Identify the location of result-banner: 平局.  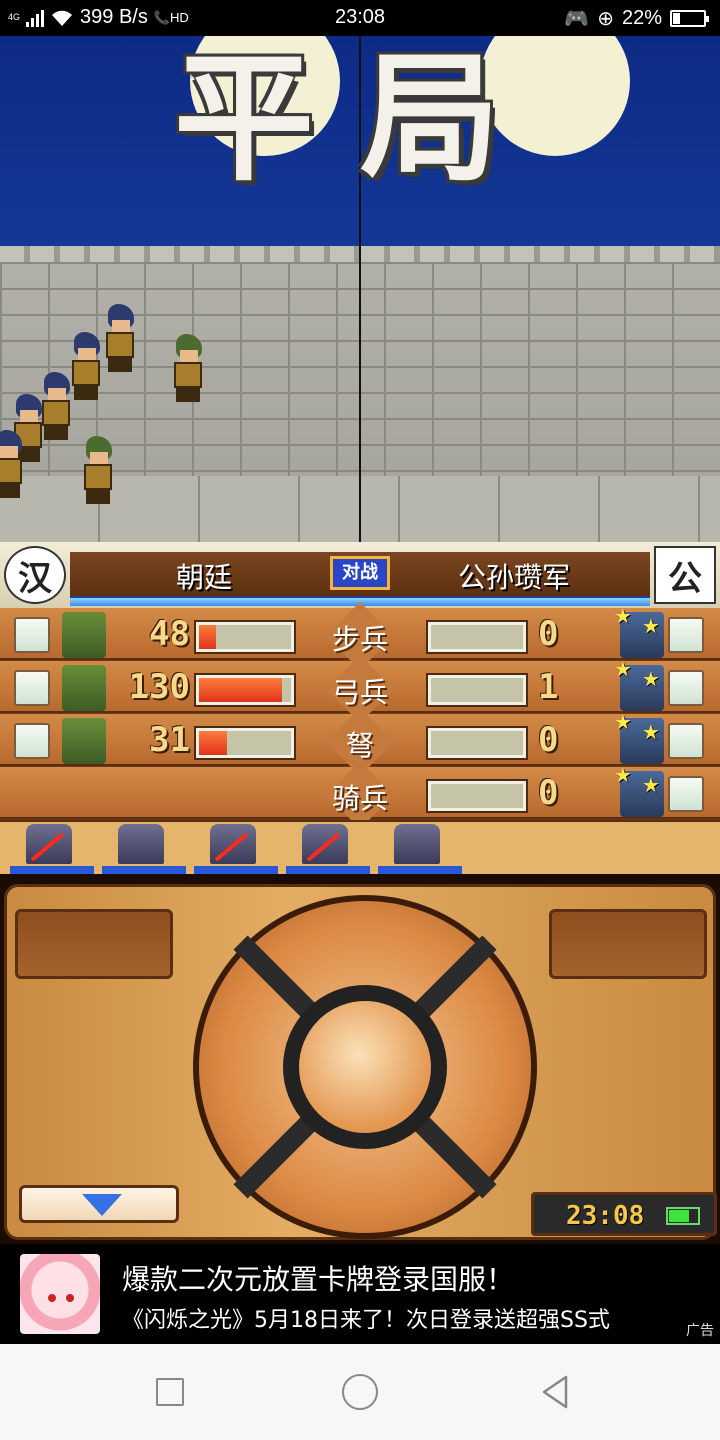
(360, 119).